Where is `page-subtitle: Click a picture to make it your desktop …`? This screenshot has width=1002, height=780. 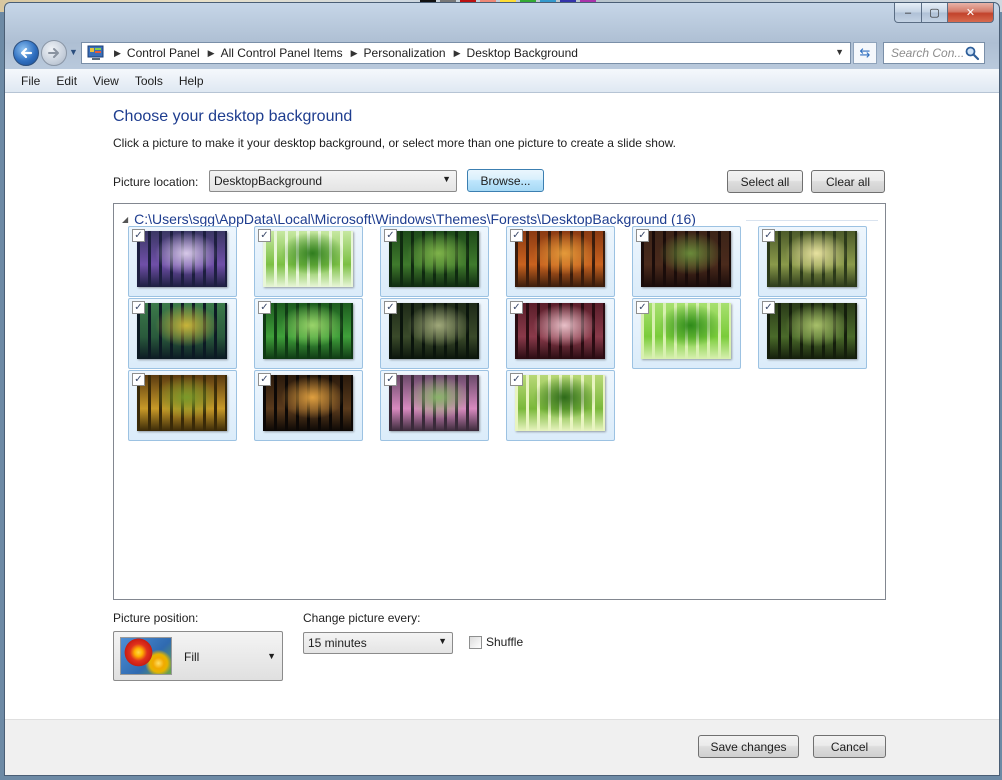
page-subtitle: Click a picture to make it your desktop … is located at coordinates (394, 143).